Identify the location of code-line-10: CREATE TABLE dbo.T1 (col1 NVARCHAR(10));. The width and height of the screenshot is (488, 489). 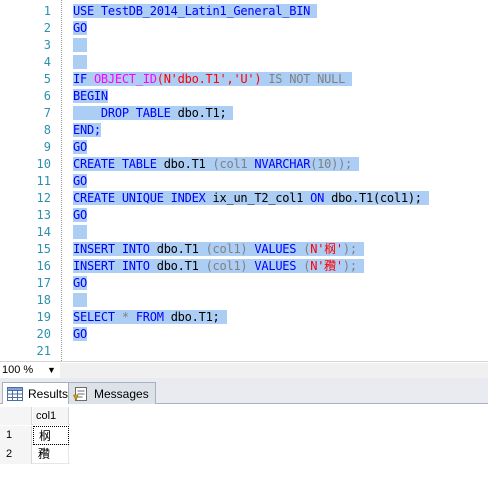
(251, 164).